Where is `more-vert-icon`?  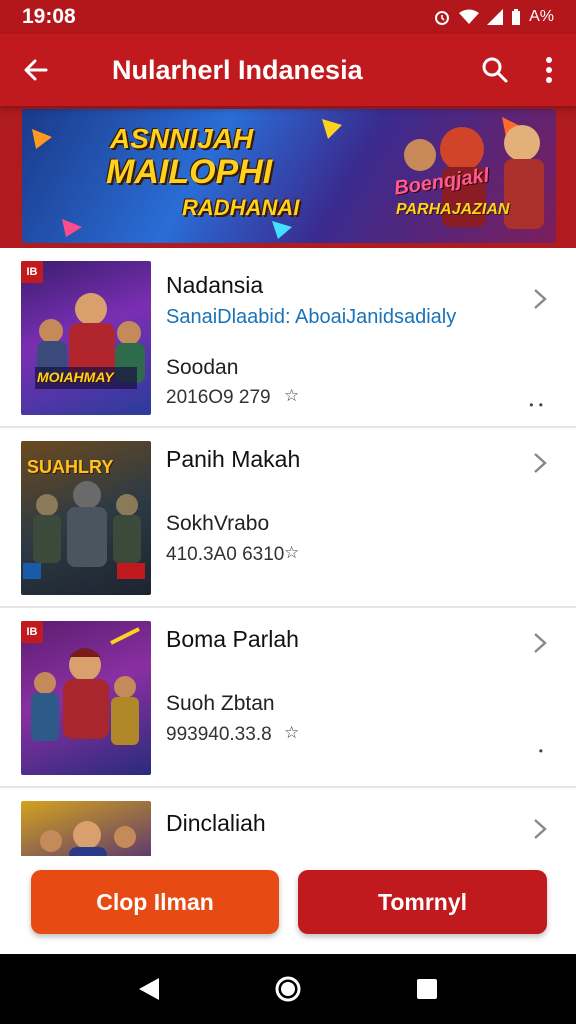 more-vert-icon is located at coordinates (549, 70).